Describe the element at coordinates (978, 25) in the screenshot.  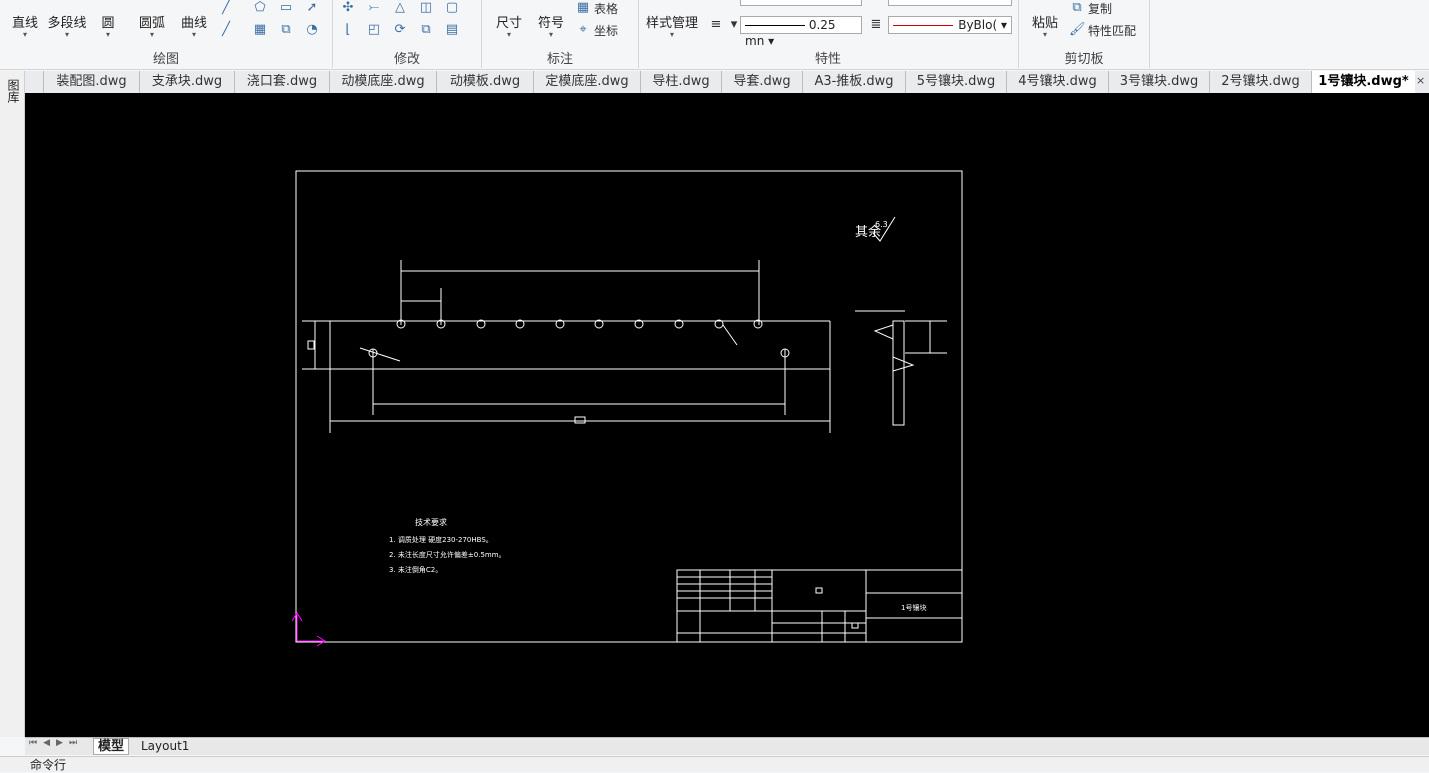
I see `linetype-value: ByBlo(` at that location.